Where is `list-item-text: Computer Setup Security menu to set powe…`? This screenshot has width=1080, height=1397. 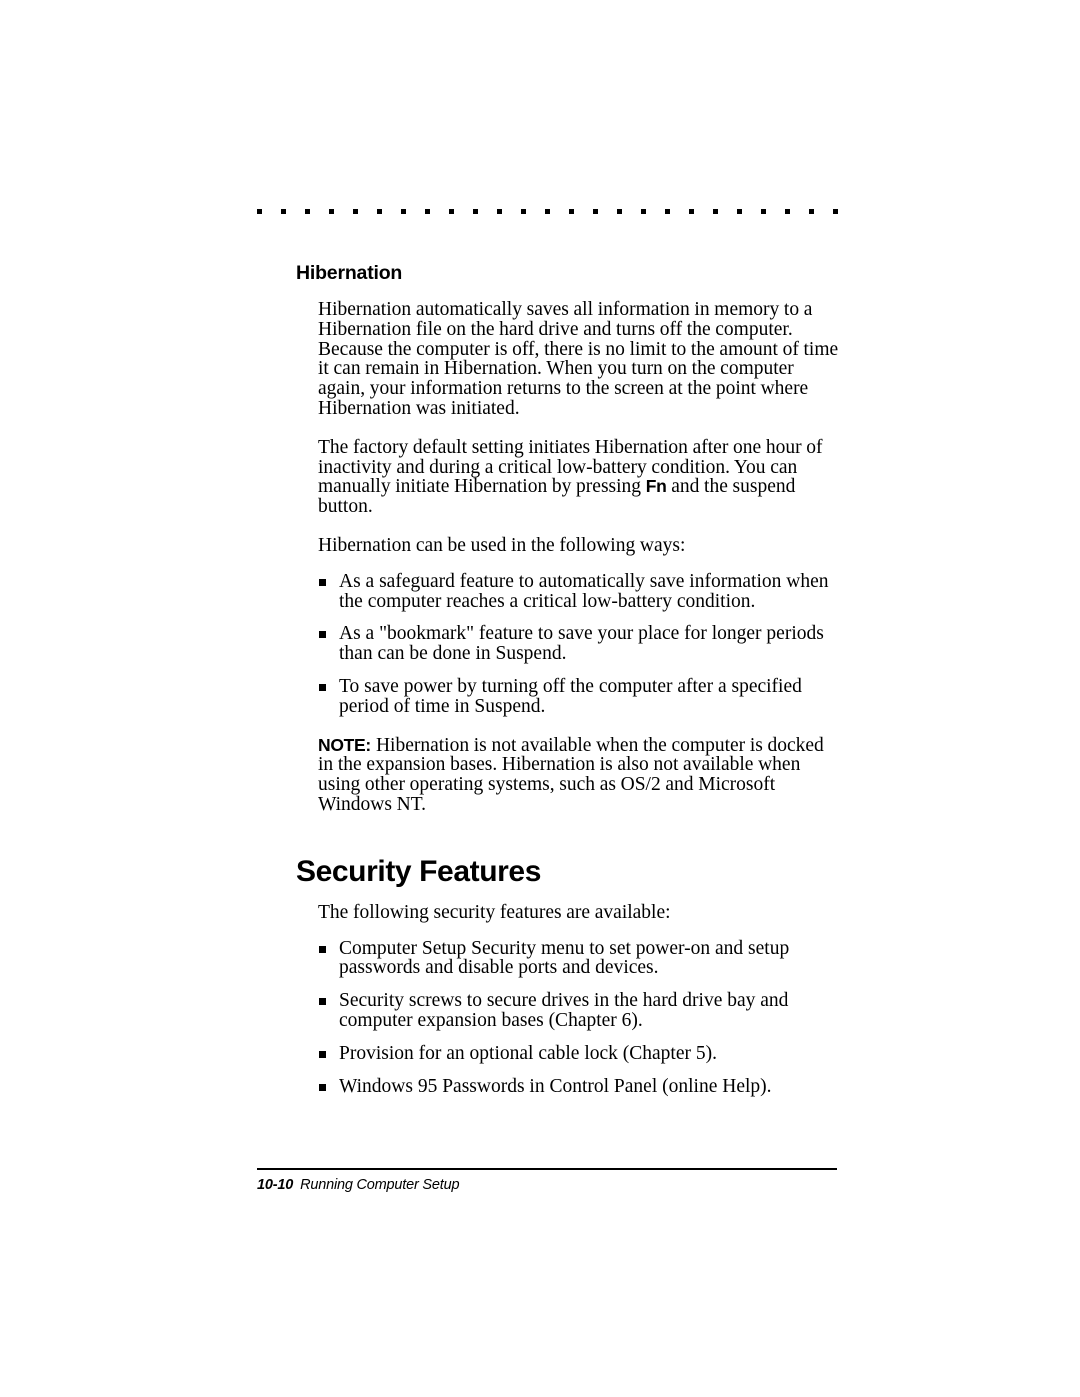 list-item-text: Computer Setup Security menu to set powe… is located at coordinates (564, 958).